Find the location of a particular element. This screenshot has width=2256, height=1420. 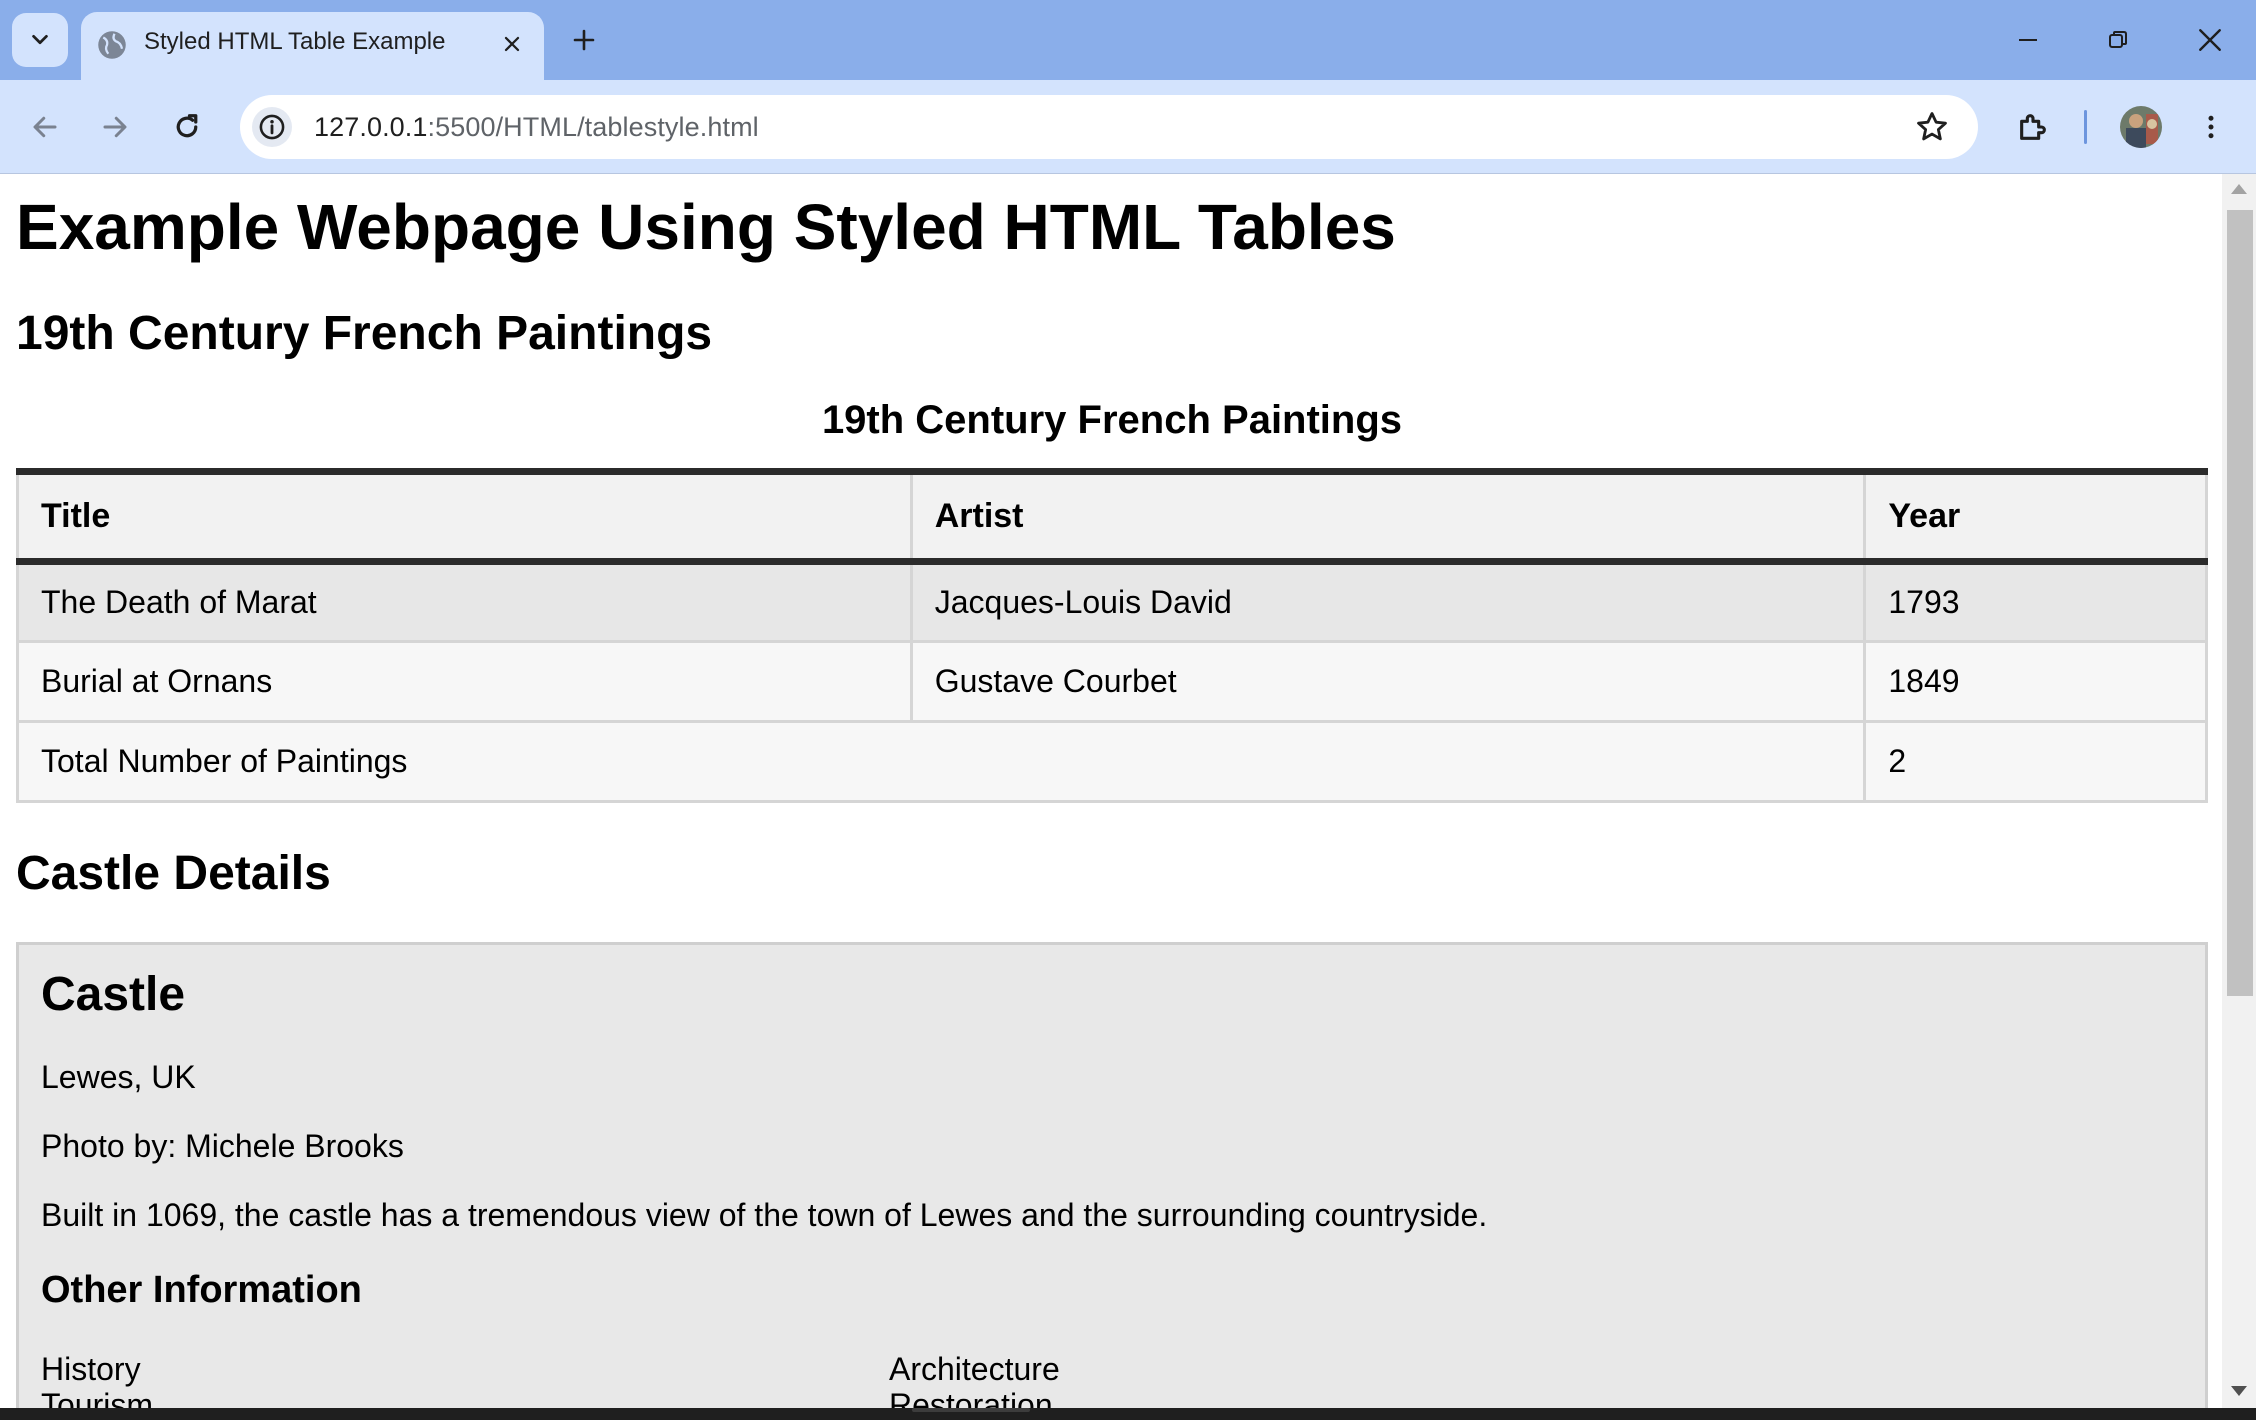

profile-photo-icon is located at coordinates (2141, 127).